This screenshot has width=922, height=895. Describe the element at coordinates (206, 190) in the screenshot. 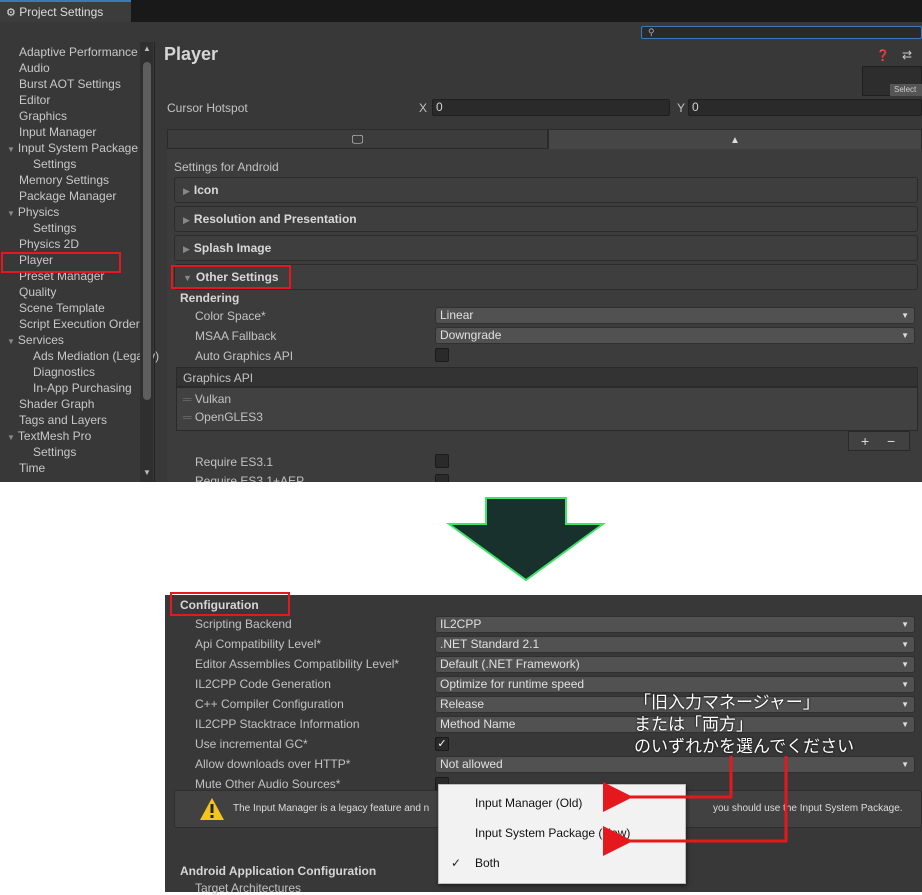

I see `section-label: Icon` at that location.